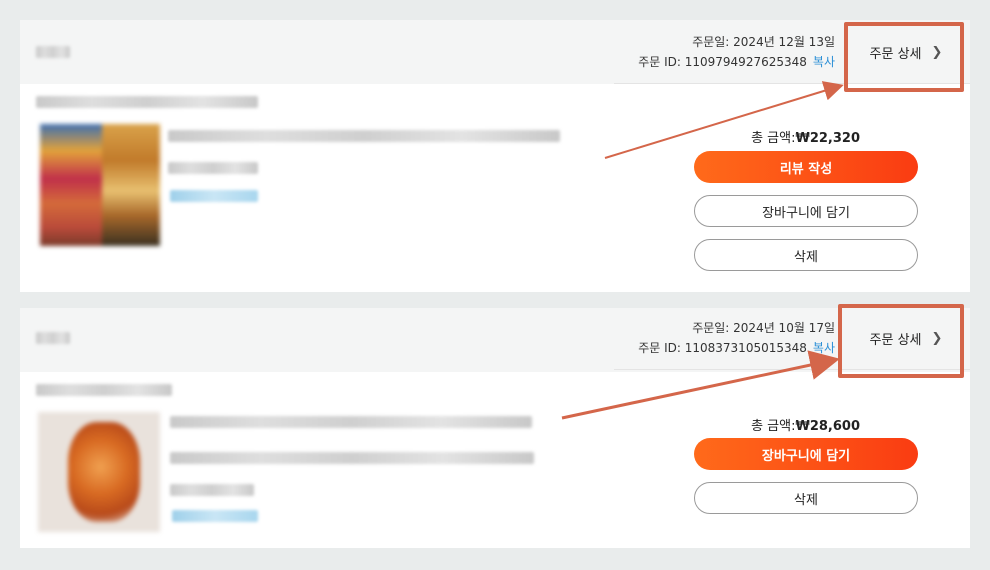 The width and height of the screenshot is (990, 570). What do you see at coordinates (763, 328) in the screenshot?
I see `order-date: 주문일: 2024년 10월 17일` at bounding box center [763, 328].